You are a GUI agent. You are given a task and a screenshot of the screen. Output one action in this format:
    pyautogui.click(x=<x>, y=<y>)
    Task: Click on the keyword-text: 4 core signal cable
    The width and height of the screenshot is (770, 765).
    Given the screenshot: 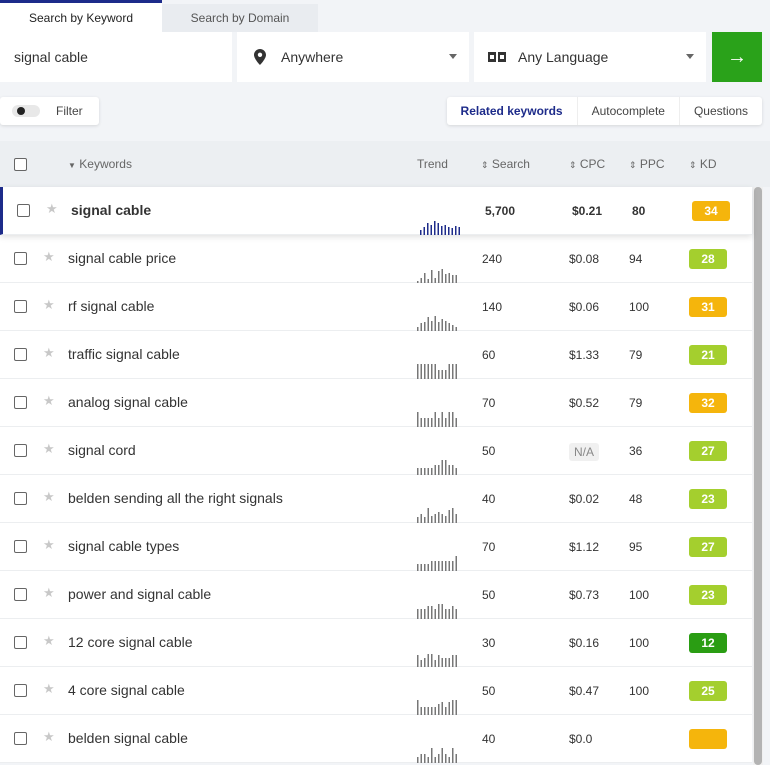 What is the action you would take?
    pyautogui.click(x=126, y=690)
    